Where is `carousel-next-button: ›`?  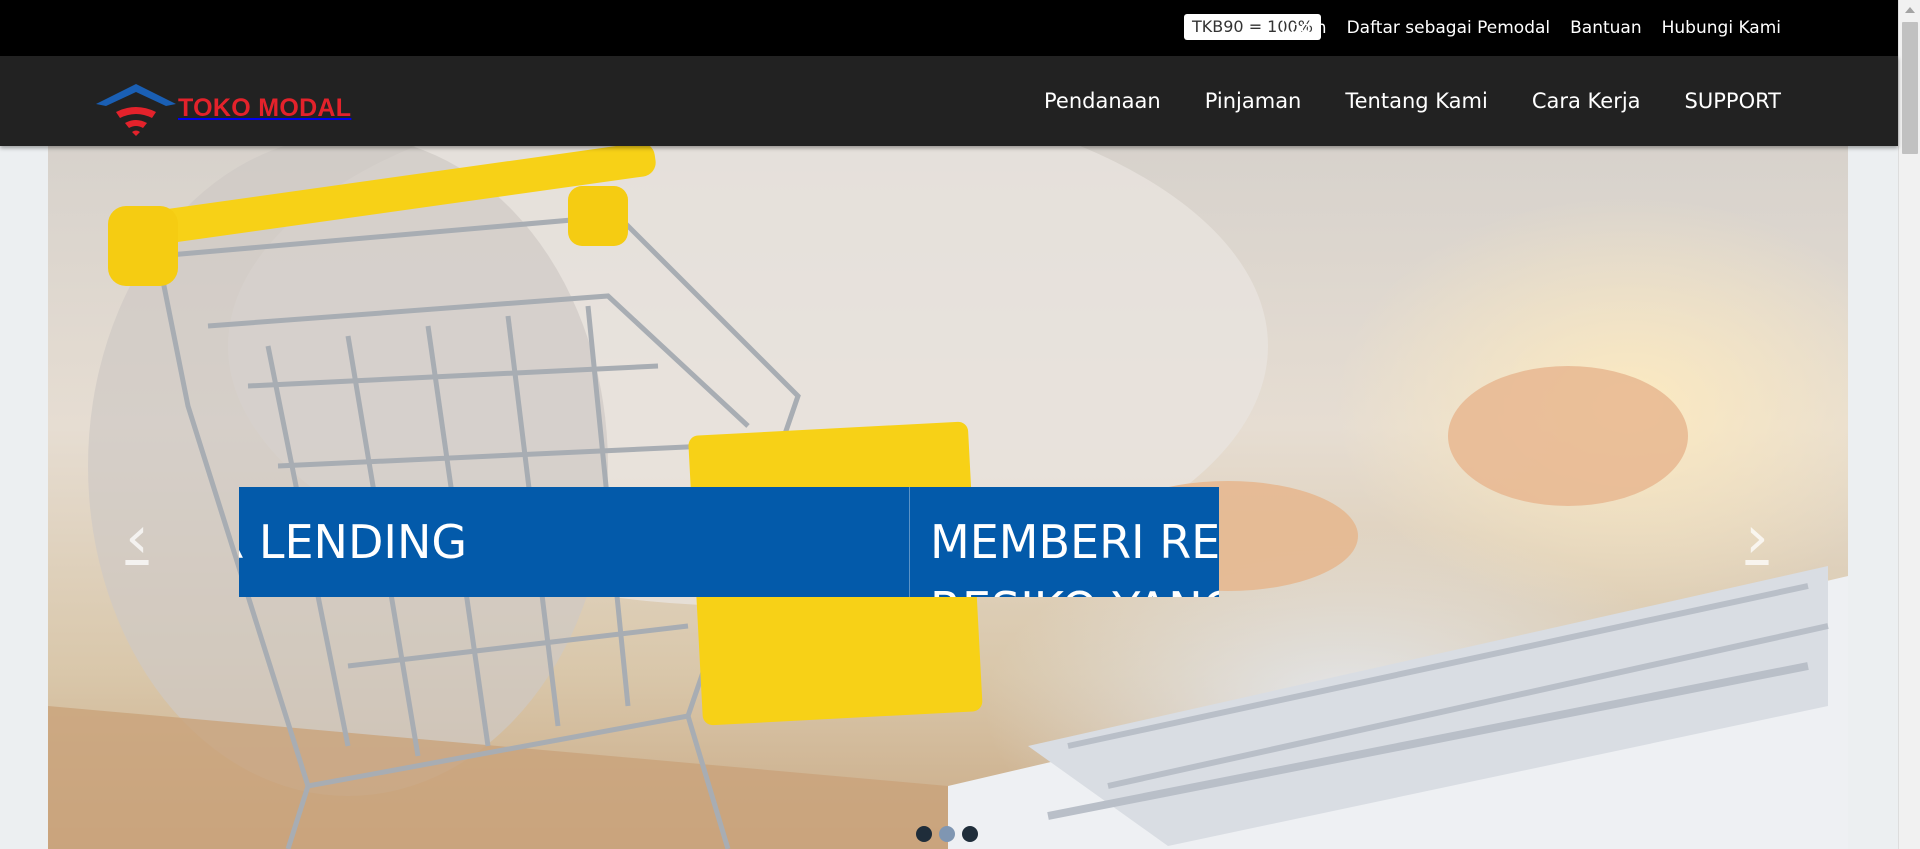
carousel-next-button: › is located at coordinates (1757, 537).